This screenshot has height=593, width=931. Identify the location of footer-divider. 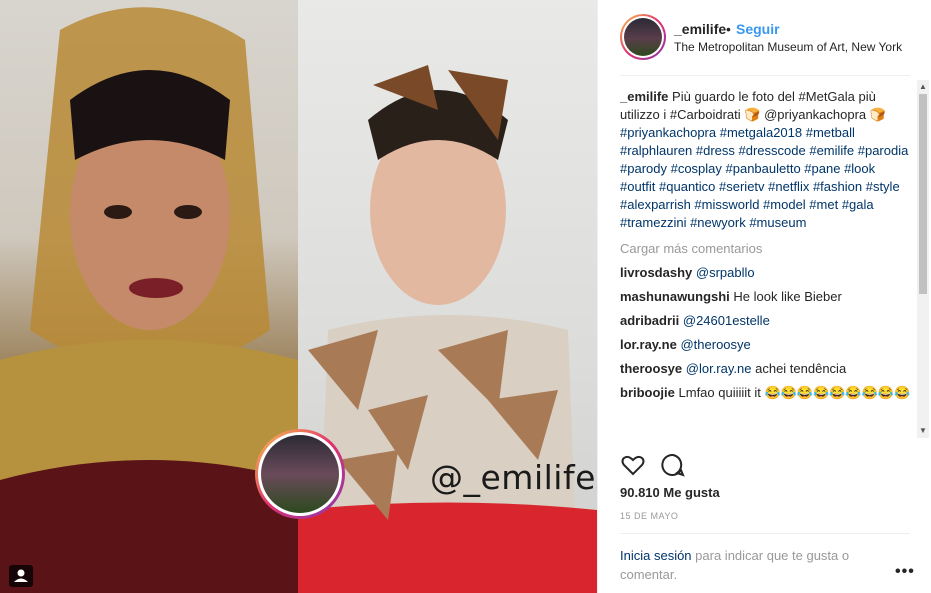
(765, 533).